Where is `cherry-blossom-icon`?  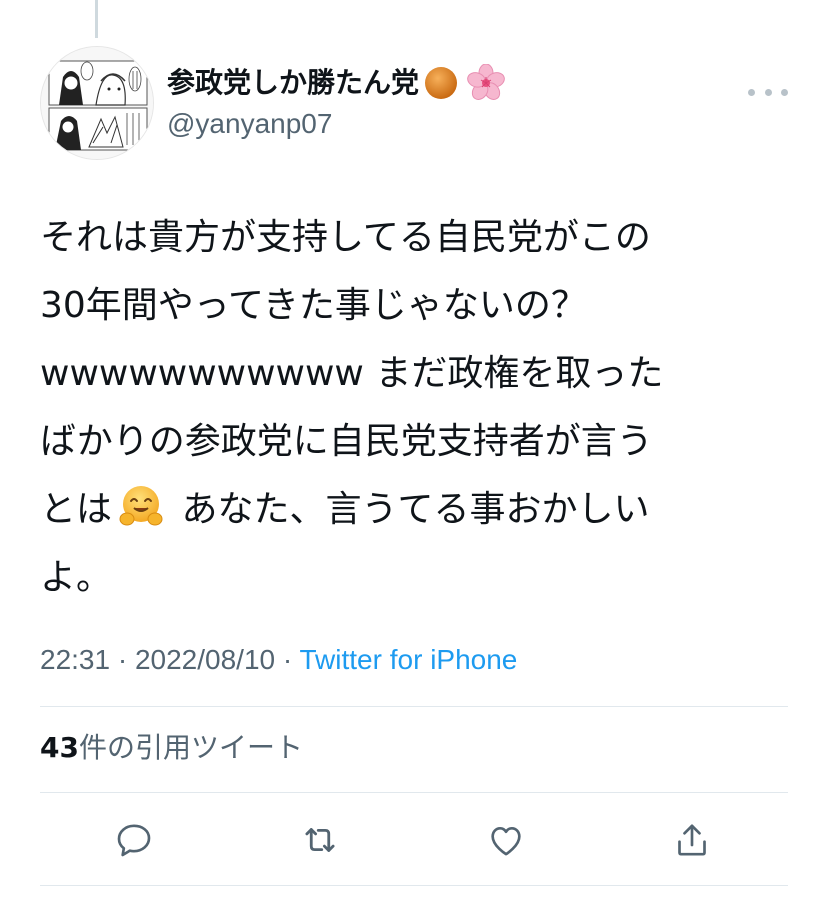 cherry-blossom-icon is located at coordinates (486, 82).